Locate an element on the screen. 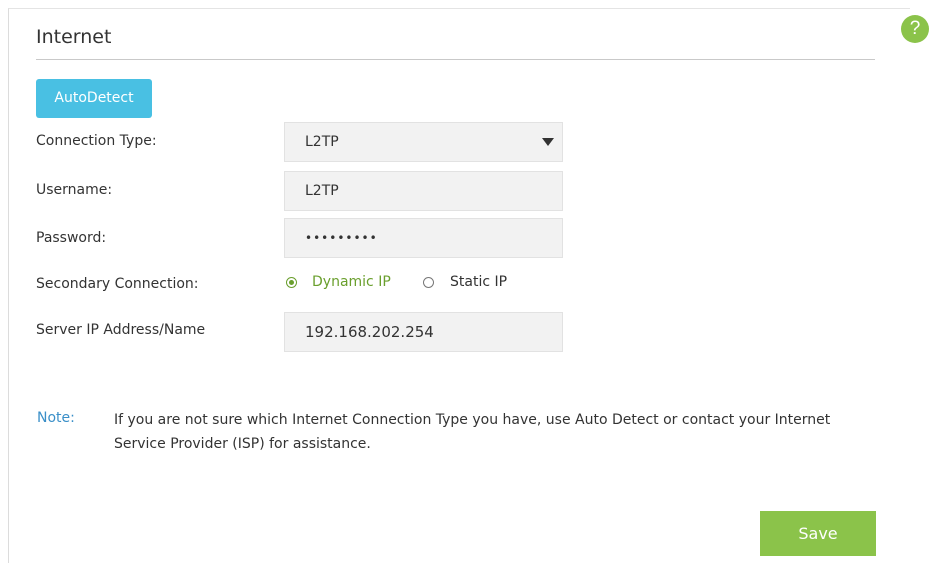  server-ip-label: Server IP Address/Name is located at coordinates (121, 330).